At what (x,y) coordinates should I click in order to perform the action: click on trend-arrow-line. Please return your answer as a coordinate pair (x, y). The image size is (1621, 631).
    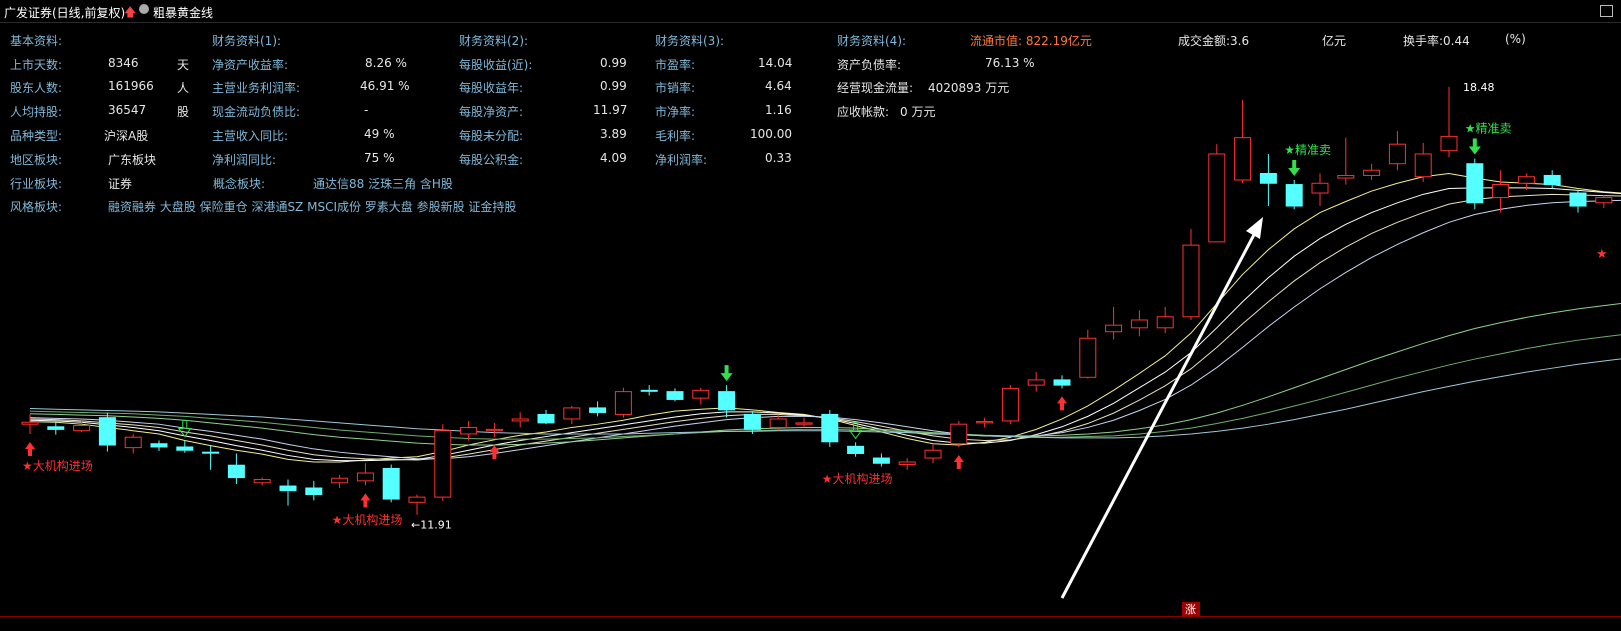
    Looking at the image, I should click on (1159, 413).